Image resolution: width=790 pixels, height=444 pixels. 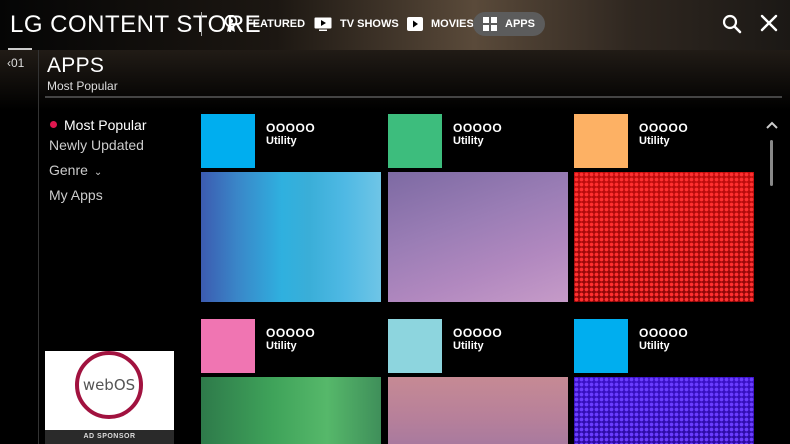 What do you see at coordinates (38, 247) in the screenshot?
I see `side-divider` at bounding box center [38, 247].